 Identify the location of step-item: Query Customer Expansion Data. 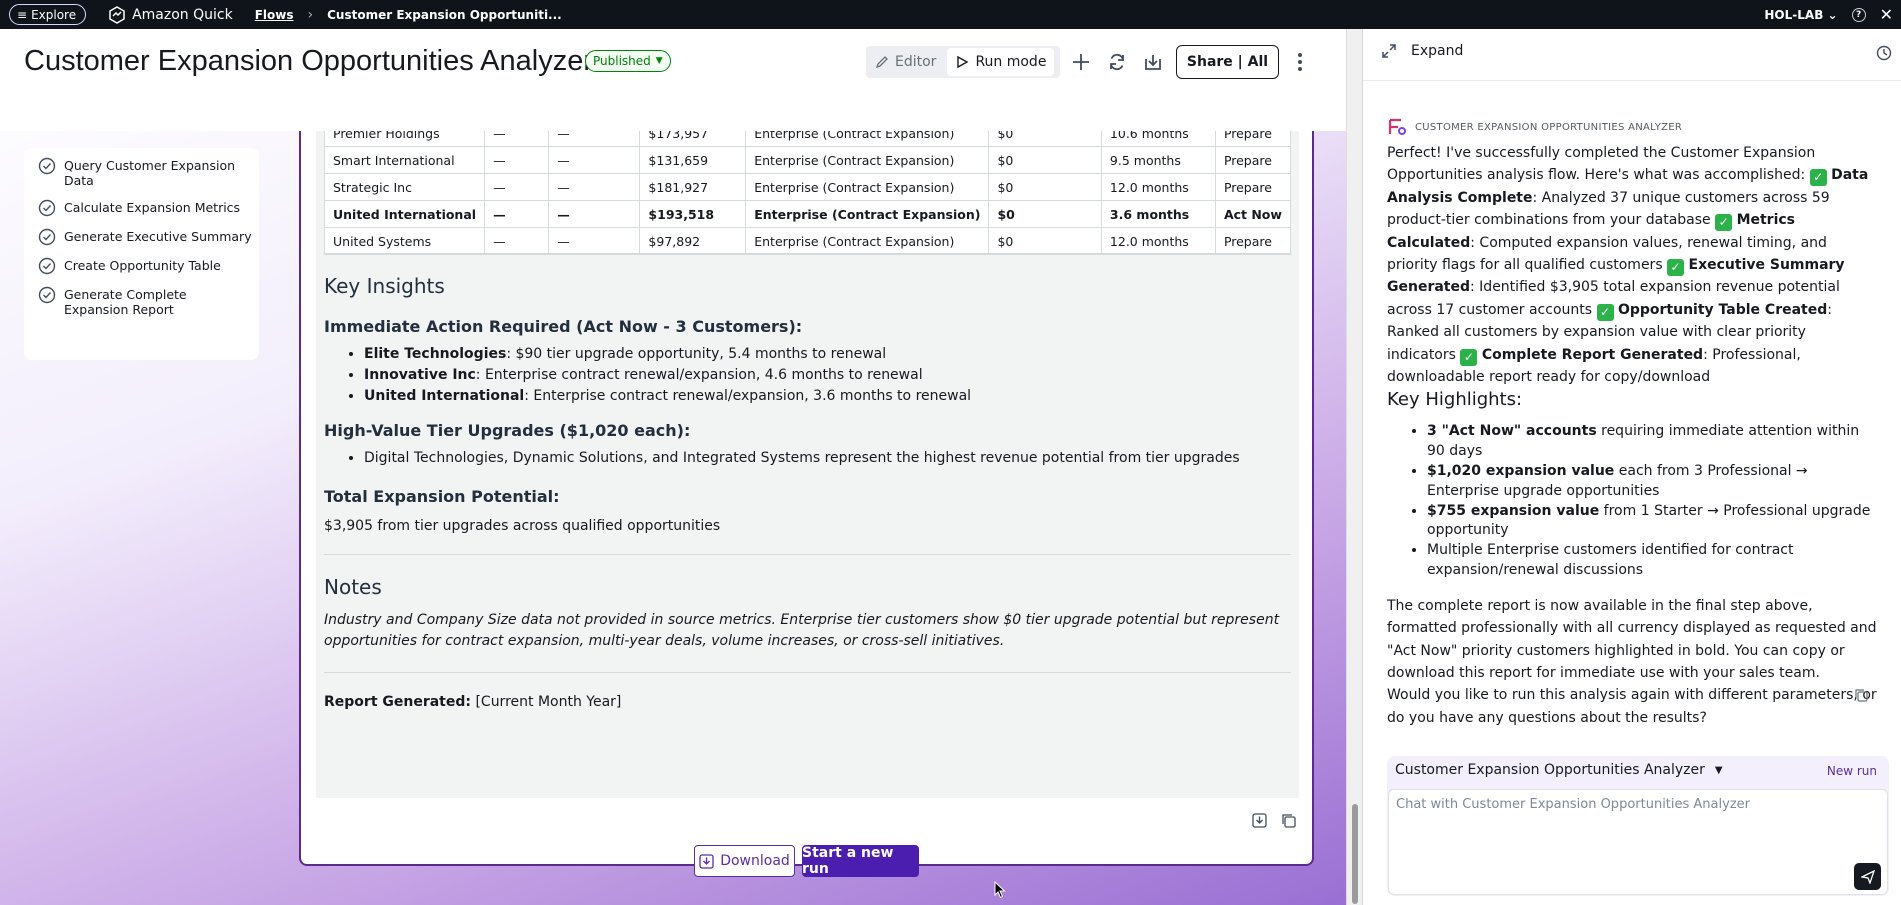
(148, 172).